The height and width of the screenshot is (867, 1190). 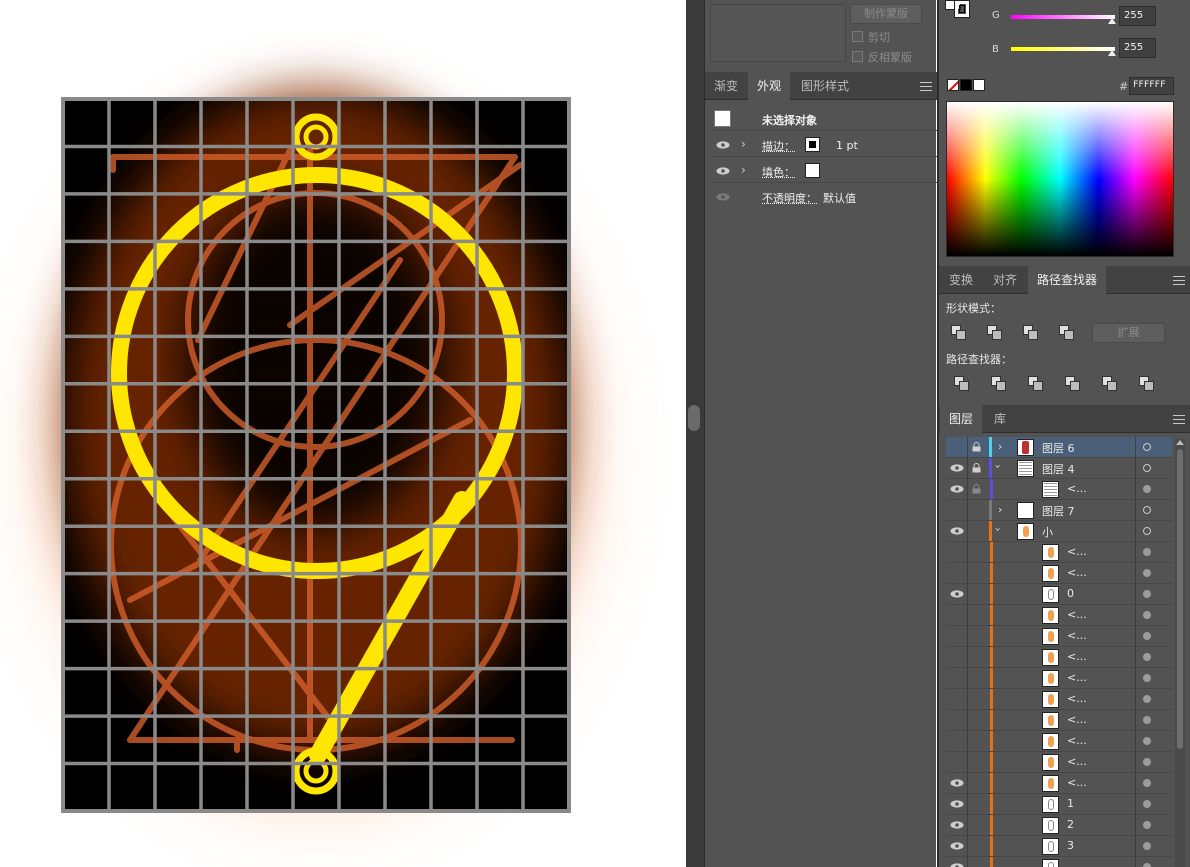 I want to click on scroll-up-icon, so click(x=1180, y=442).